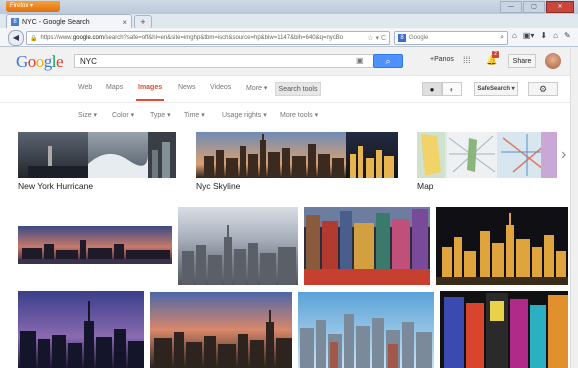  What do you see at coordinates (22, 61) in the screenshot?
I see `logo-letter: G` at bounding box center [22, 61].